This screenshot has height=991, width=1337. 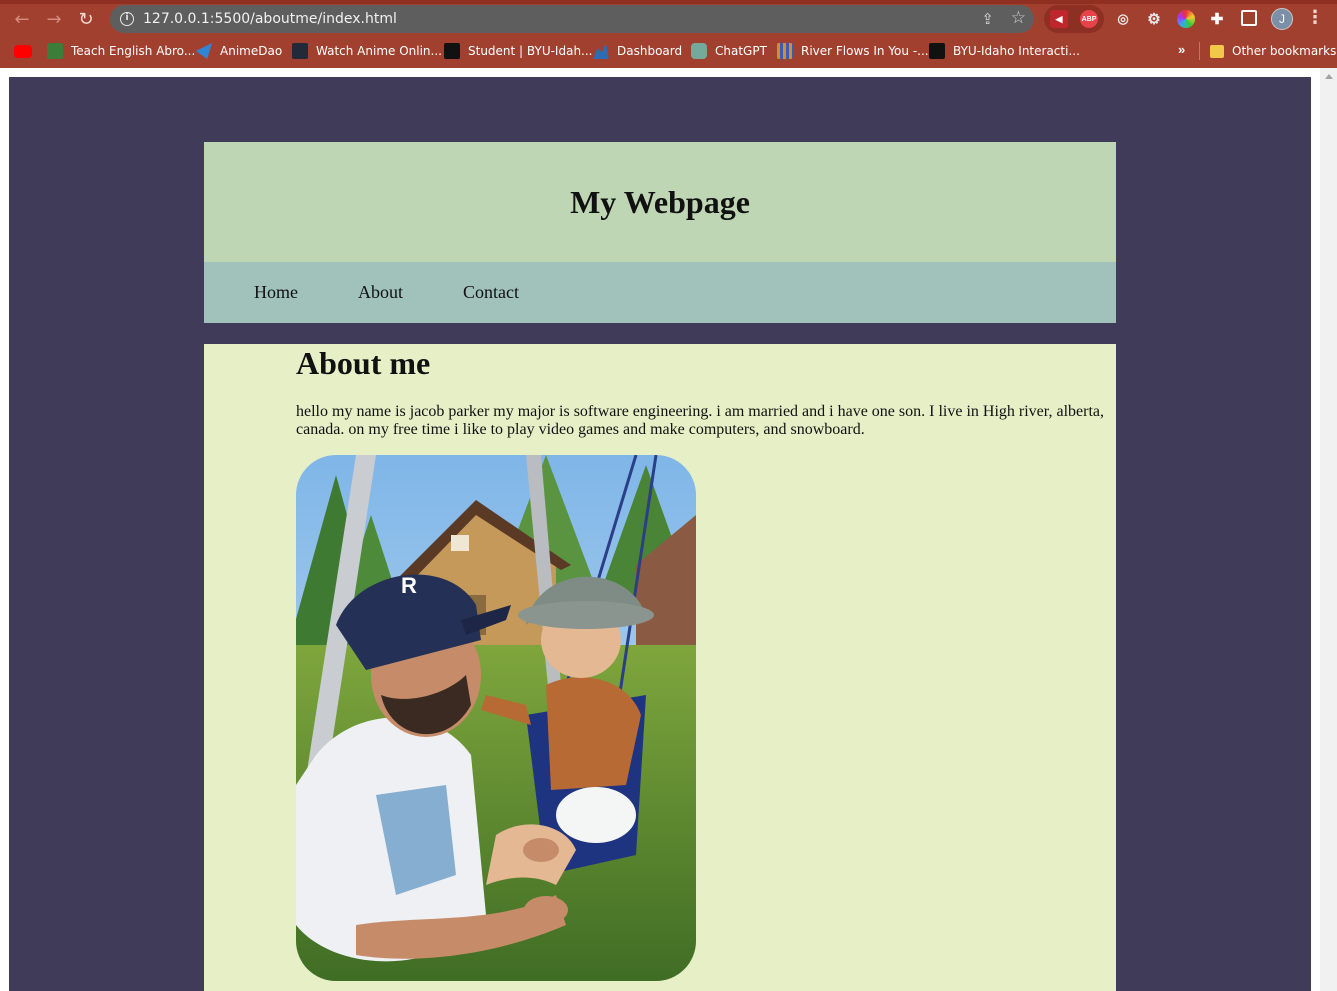 I want to click on url-text: 127.0.0.1:5500/aboutme/index.html, so click(x=270, y=19).